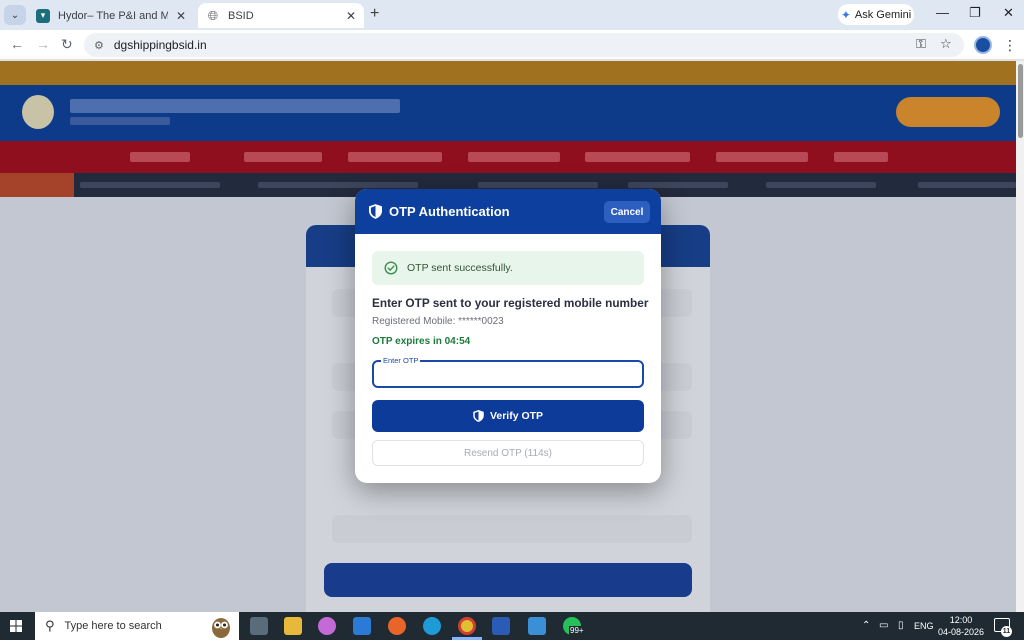 This screenshot has width=1024, height=640. What do you see at coordinates (508, 580) in the screenshot?
I see `login-button-blurred` at bounding box center [508, 580].